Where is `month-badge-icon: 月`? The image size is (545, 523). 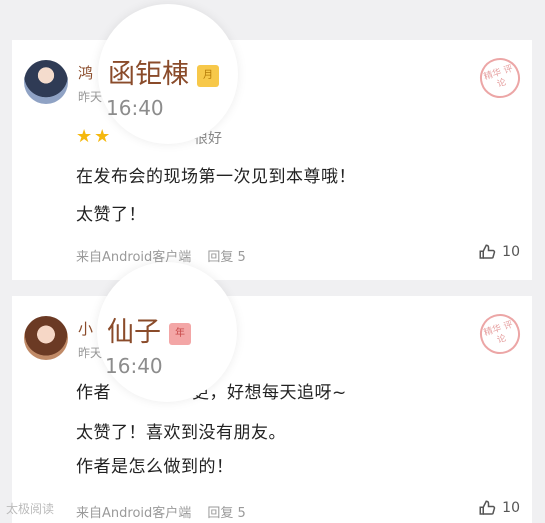
month-badge-icon: 月 is located at coordinates (208, 75).